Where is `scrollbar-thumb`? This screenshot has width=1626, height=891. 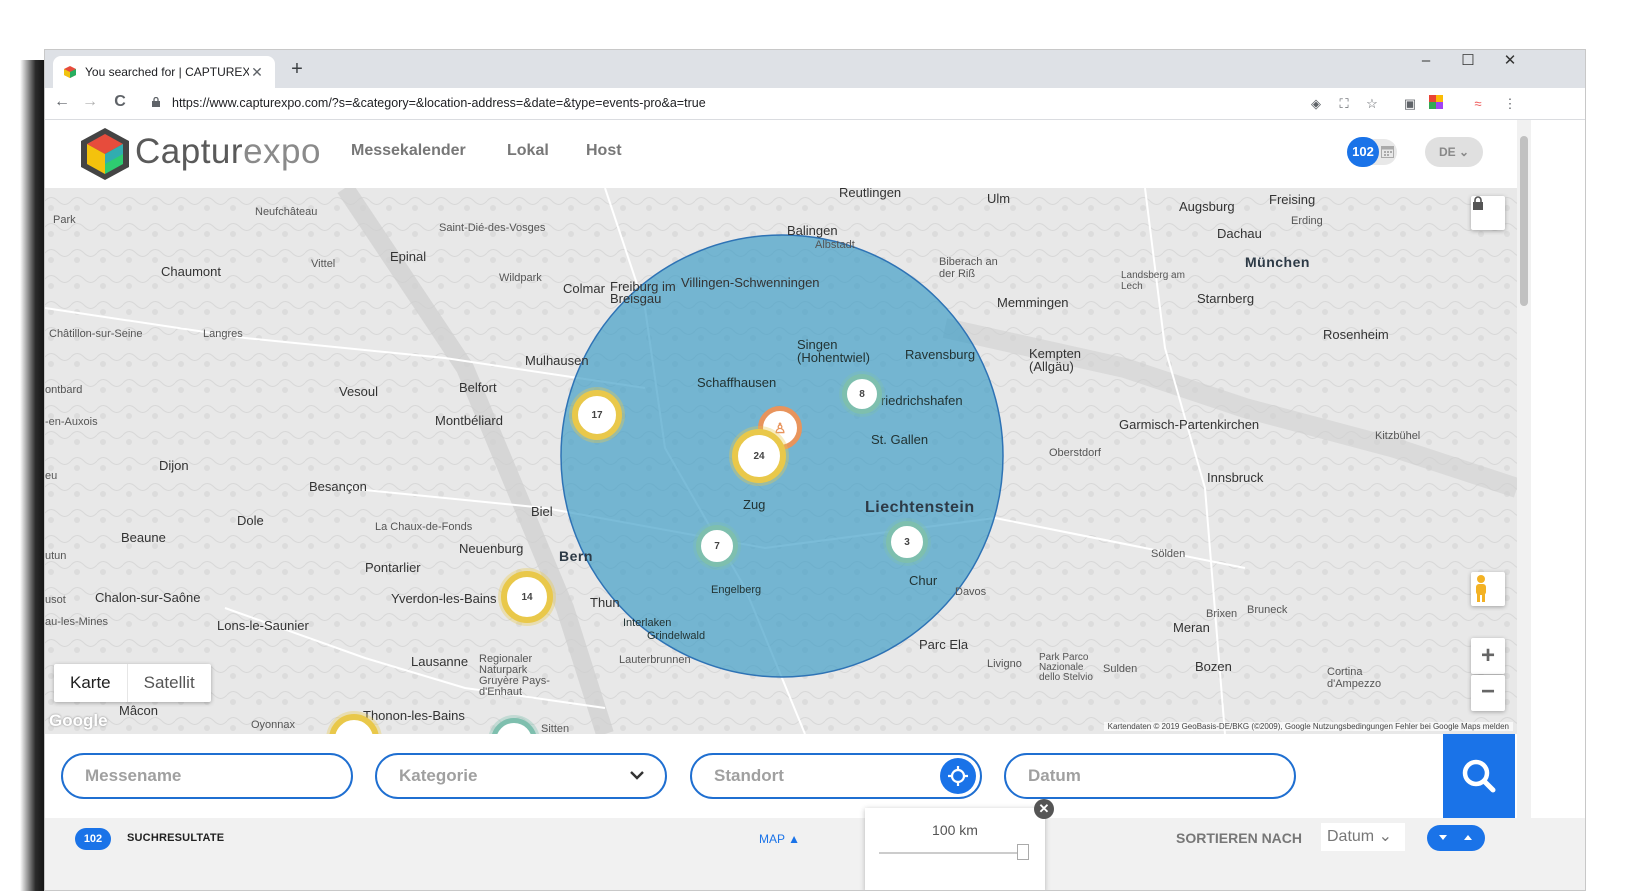
scrollbar-thumb is located at coordinates (1524, 221).